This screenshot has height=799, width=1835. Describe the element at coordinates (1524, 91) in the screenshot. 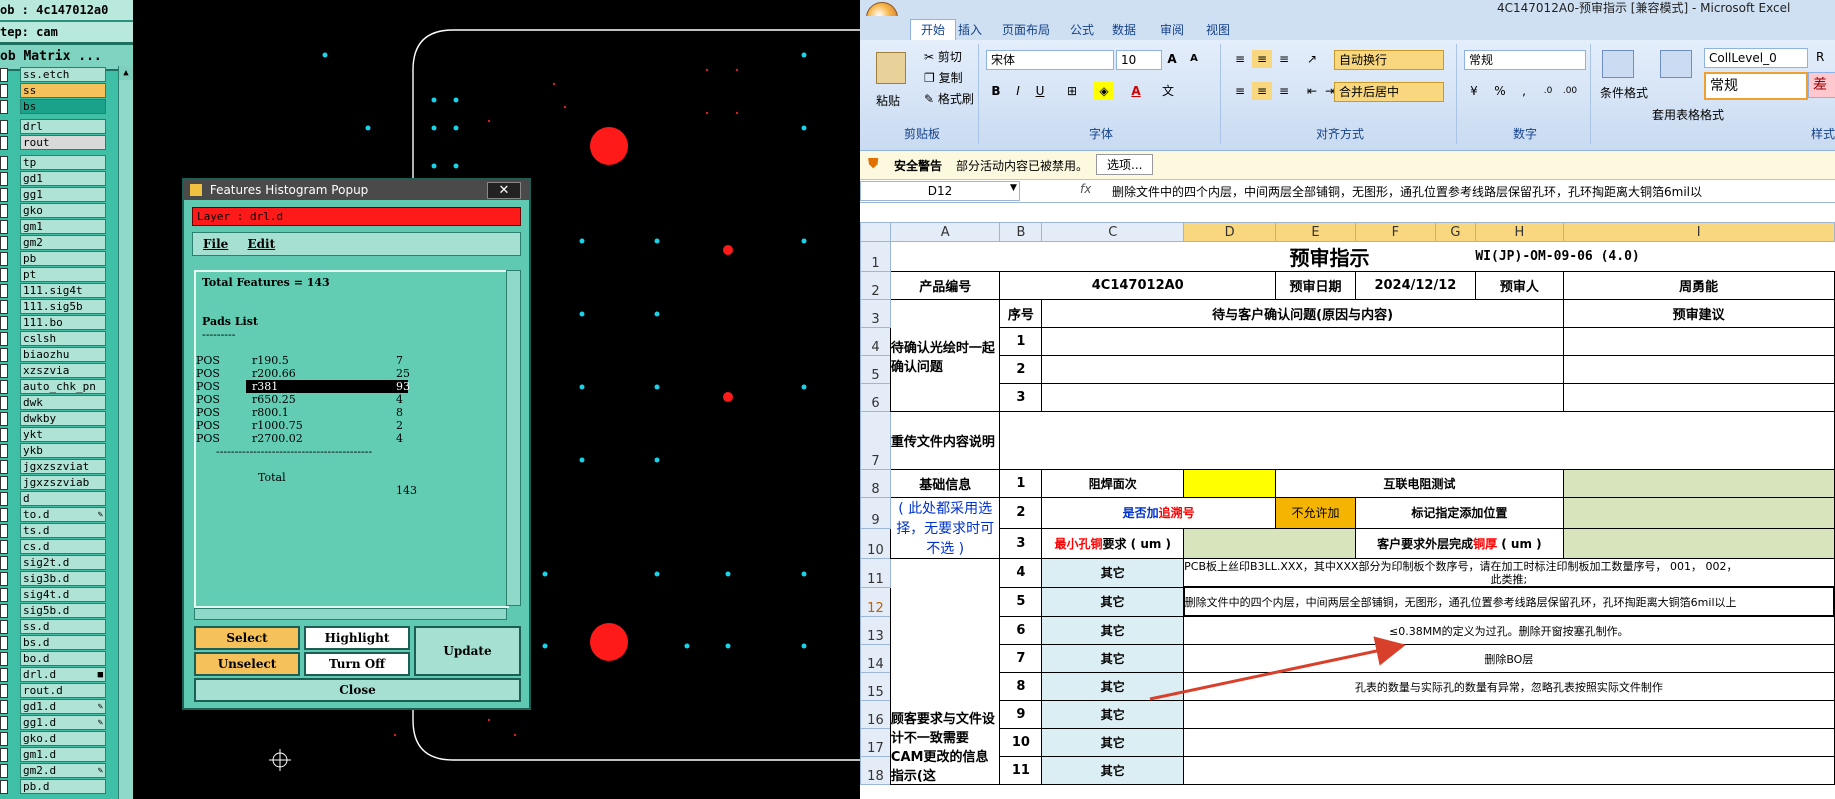

I see `comma-icon: ,` at that location.